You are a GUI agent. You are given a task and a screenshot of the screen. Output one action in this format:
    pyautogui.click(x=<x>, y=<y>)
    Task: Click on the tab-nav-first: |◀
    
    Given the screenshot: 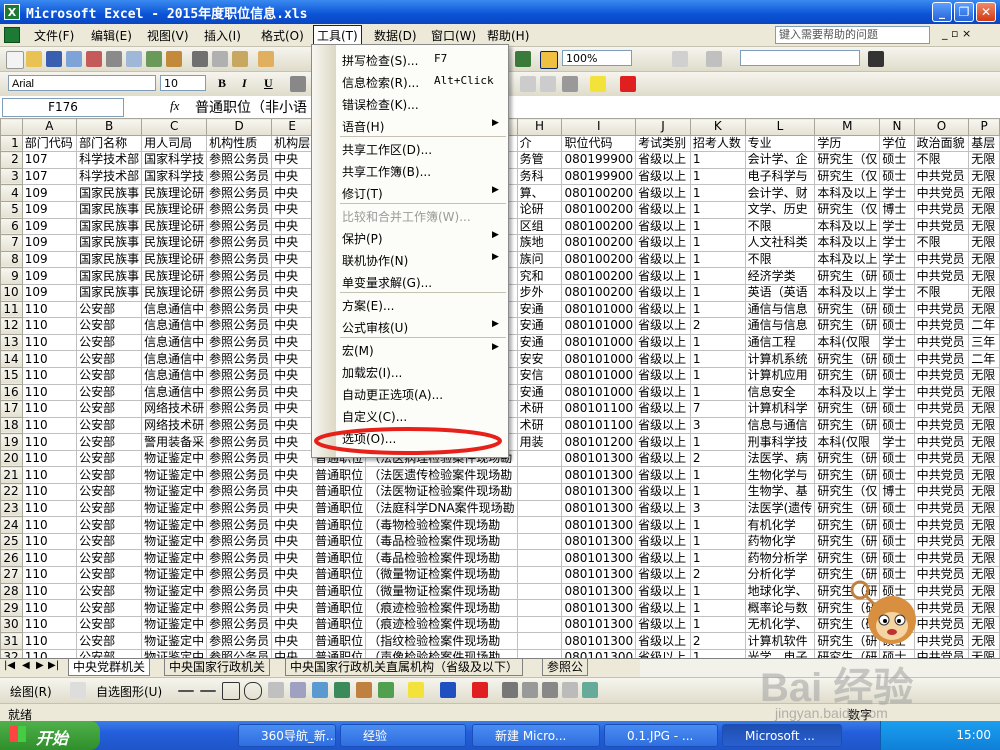 What is the action you would take?
    pyautogui.click(x=9, y=665)
    